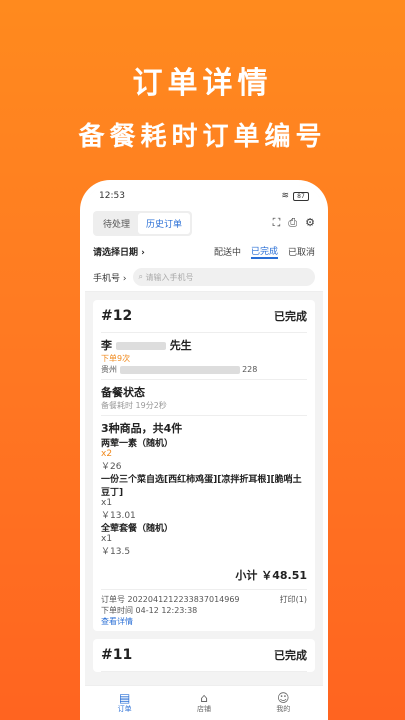 This screenshot has height=720, width=405. What do you see at coordinates (116, 358) in the screenshot?
I see `order-count: 下单9次` at bounding box center [116, 358].